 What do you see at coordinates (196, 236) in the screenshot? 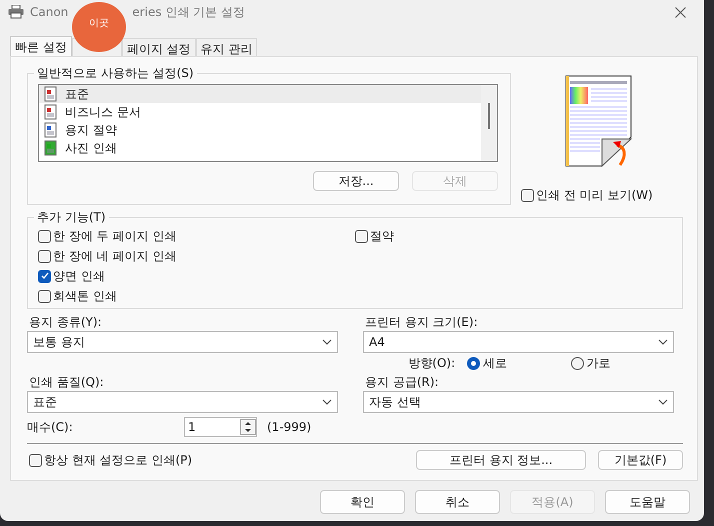
I see `feature-checkbox: 한 장에 두 페이지 인쇄` at bounding box center [196, 236].